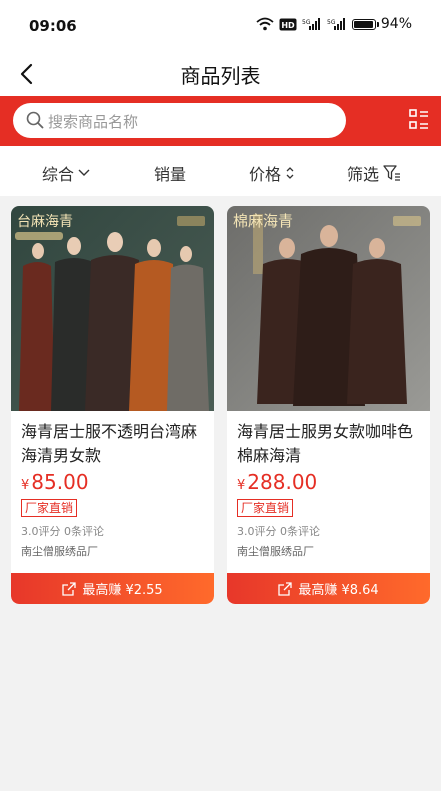 The height and width of the screenshot is (791, 441). Describe the element at coordinates (265, 24) in the screenshot. I see `wifi-icon` at that location.